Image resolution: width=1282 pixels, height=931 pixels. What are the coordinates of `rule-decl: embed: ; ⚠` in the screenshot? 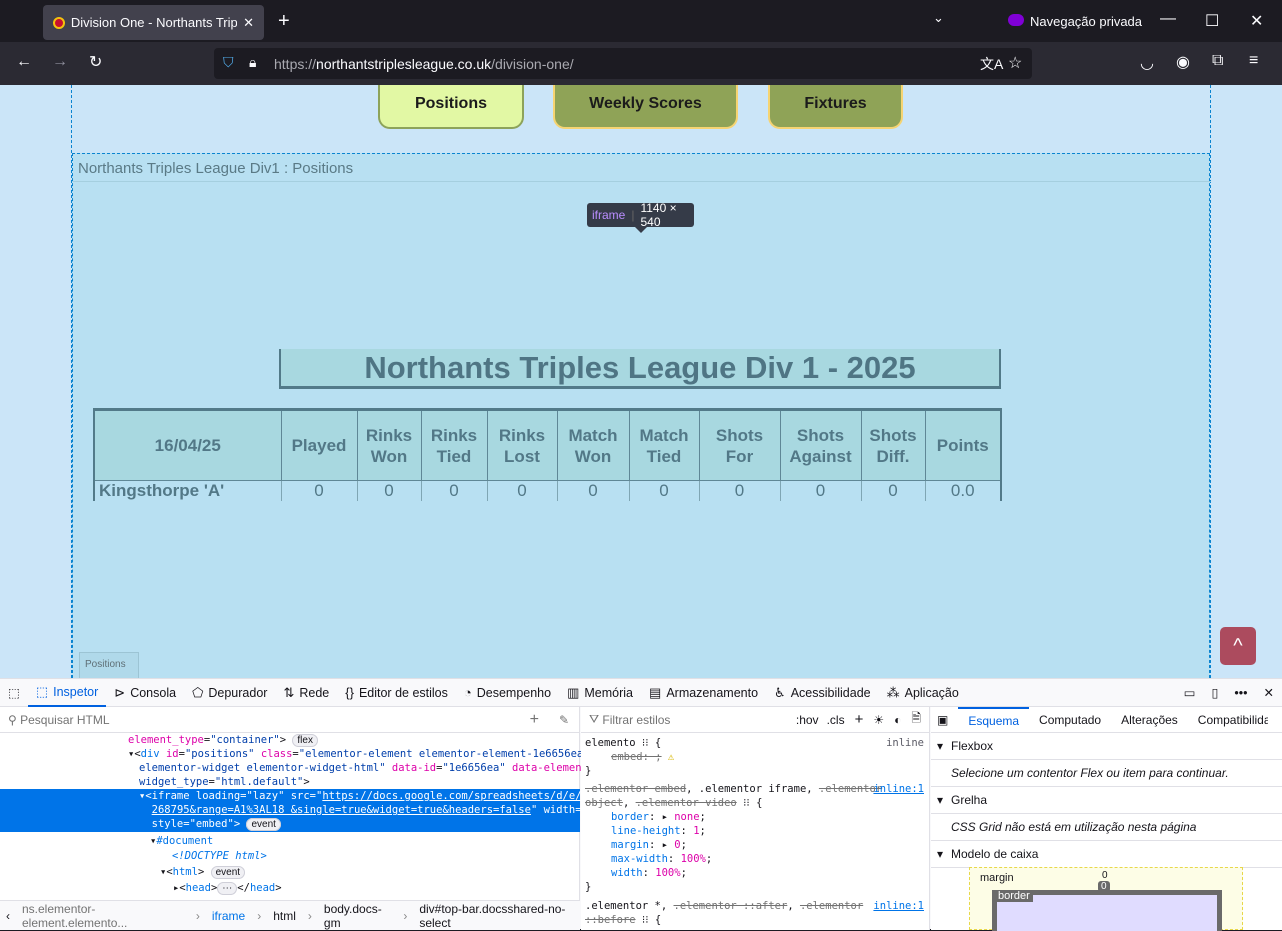 It's located at (642, 757).